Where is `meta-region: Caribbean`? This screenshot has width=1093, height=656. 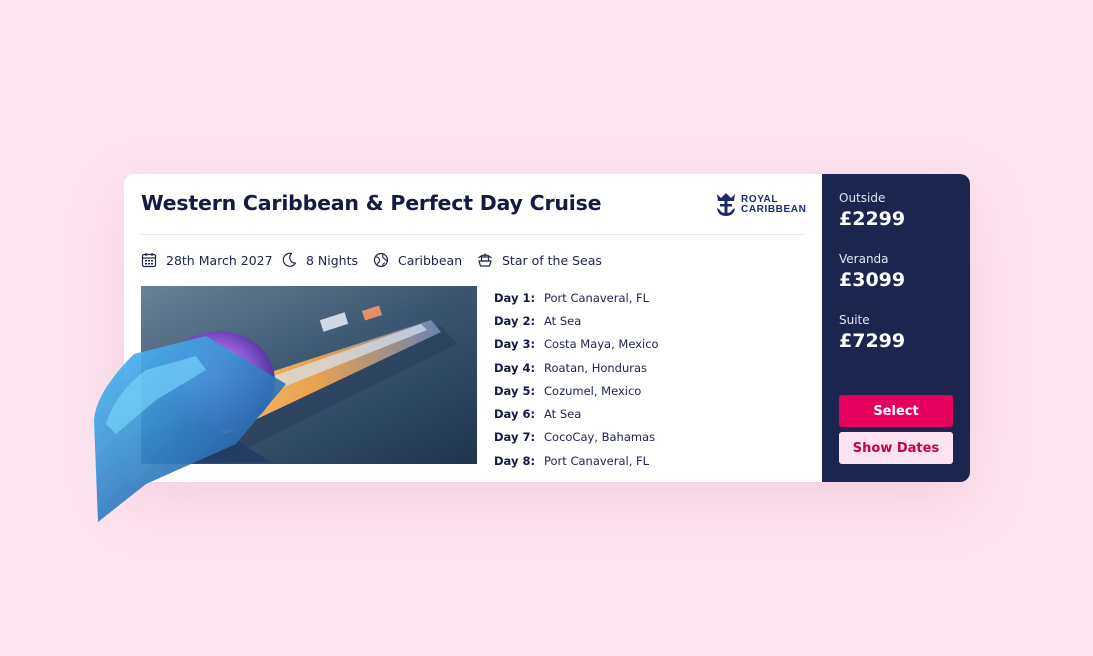
meta-region: Caribbean is located at coordinates (417, 260).